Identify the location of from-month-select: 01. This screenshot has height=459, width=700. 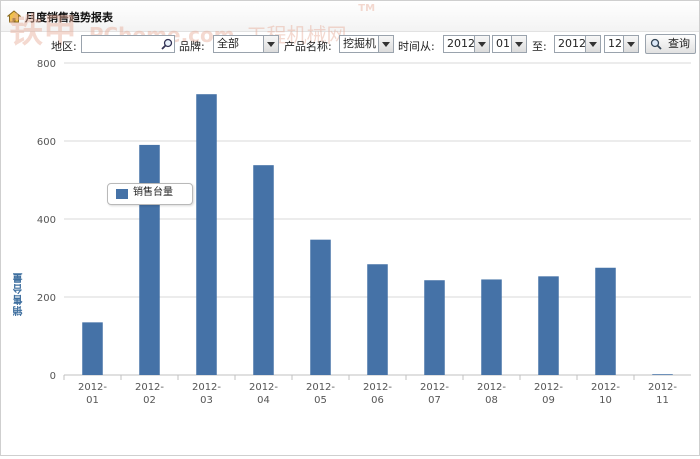
(509, 44).